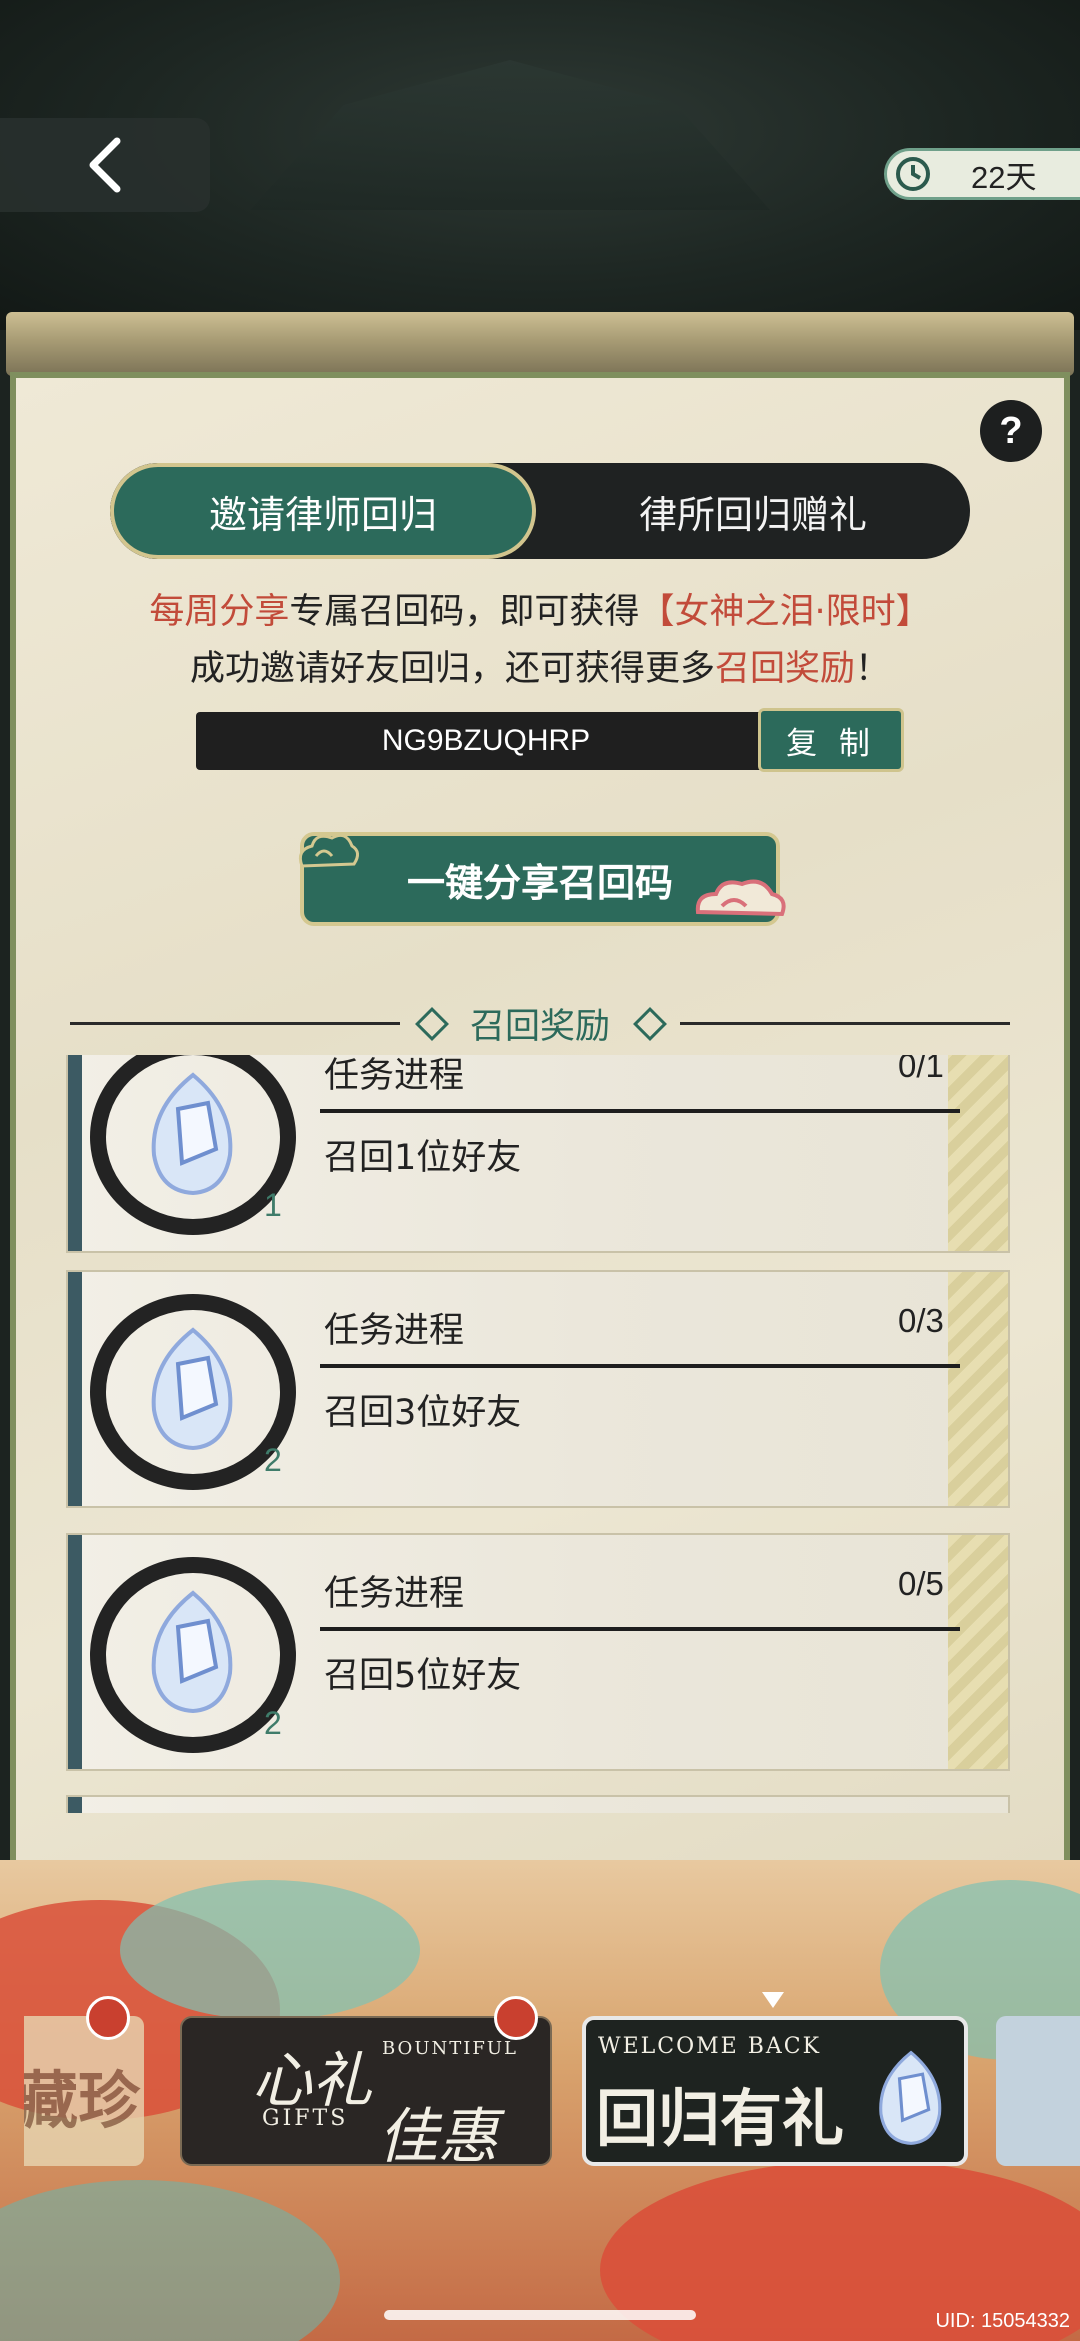 This screenshot has width=1080, height=2341. I want to click on recall-code-text: NG9BZUQHRP, so click(486, 740).